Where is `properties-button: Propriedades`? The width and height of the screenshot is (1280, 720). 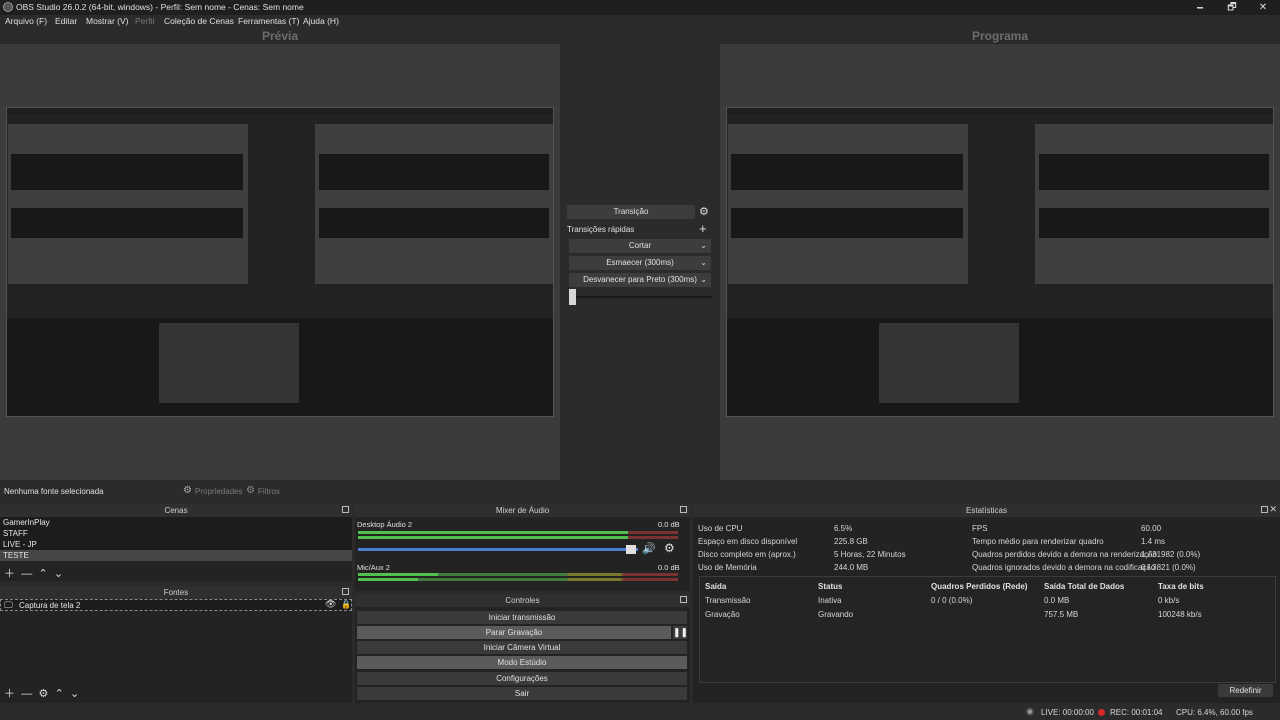
properties-button: Propriedades is located at coordinates (219, 491).